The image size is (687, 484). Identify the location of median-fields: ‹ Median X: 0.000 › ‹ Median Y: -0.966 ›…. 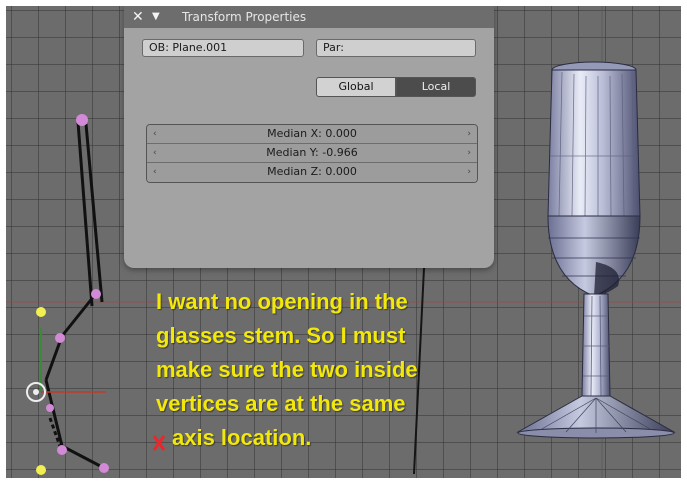
(312, 153).